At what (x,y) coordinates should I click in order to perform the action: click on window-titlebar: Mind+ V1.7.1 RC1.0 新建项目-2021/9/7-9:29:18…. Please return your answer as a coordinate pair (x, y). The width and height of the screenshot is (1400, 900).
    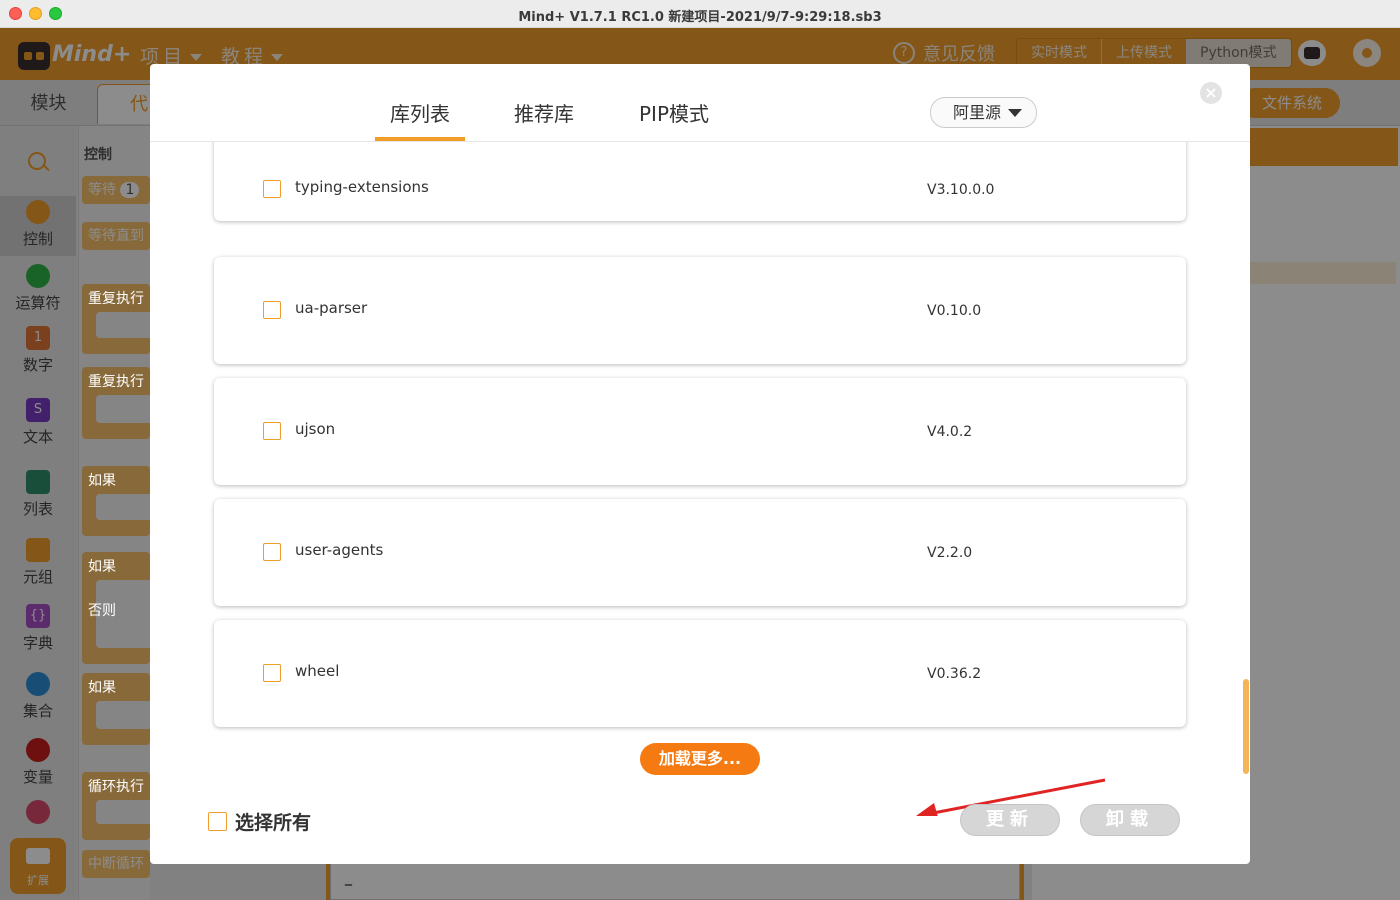
    Looking at the image, I should click on (700, 14).